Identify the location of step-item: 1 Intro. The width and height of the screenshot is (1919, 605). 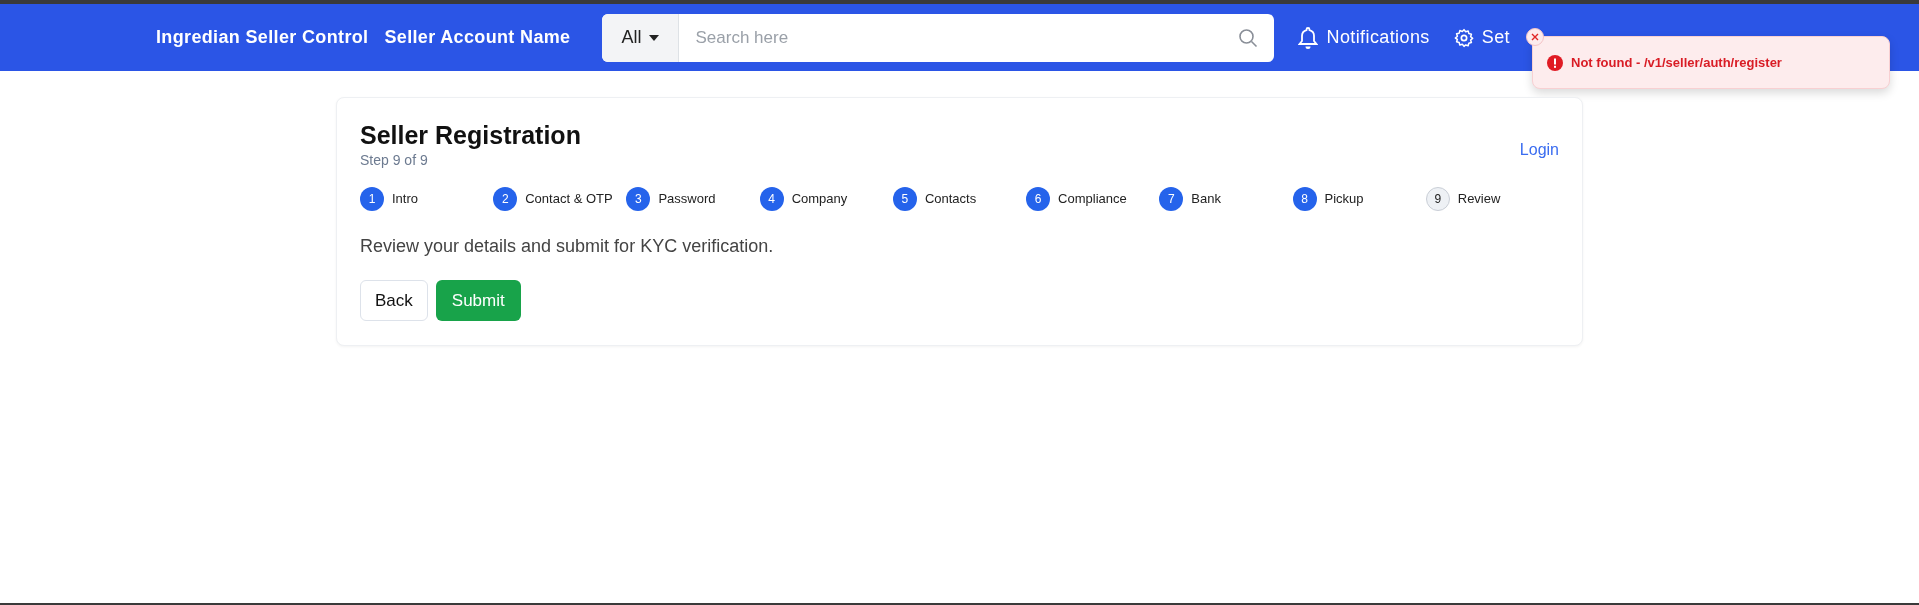
(427, 199).